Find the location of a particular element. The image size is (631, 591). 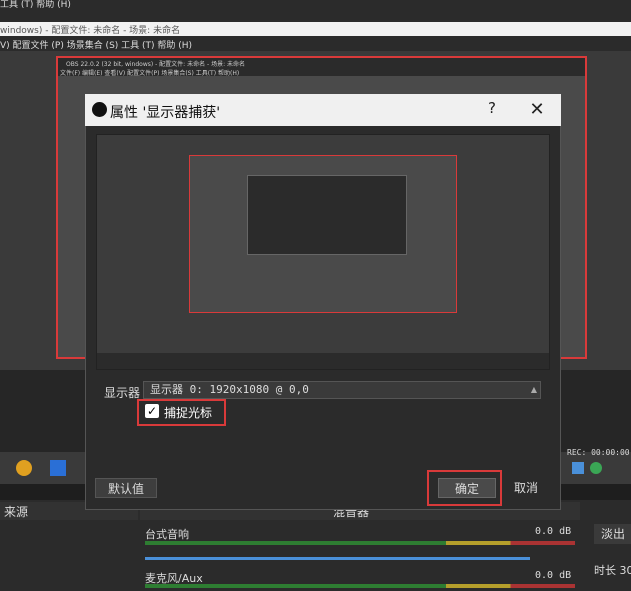

chevron-down-icon: ▲ is located at coordinates (534, 390).